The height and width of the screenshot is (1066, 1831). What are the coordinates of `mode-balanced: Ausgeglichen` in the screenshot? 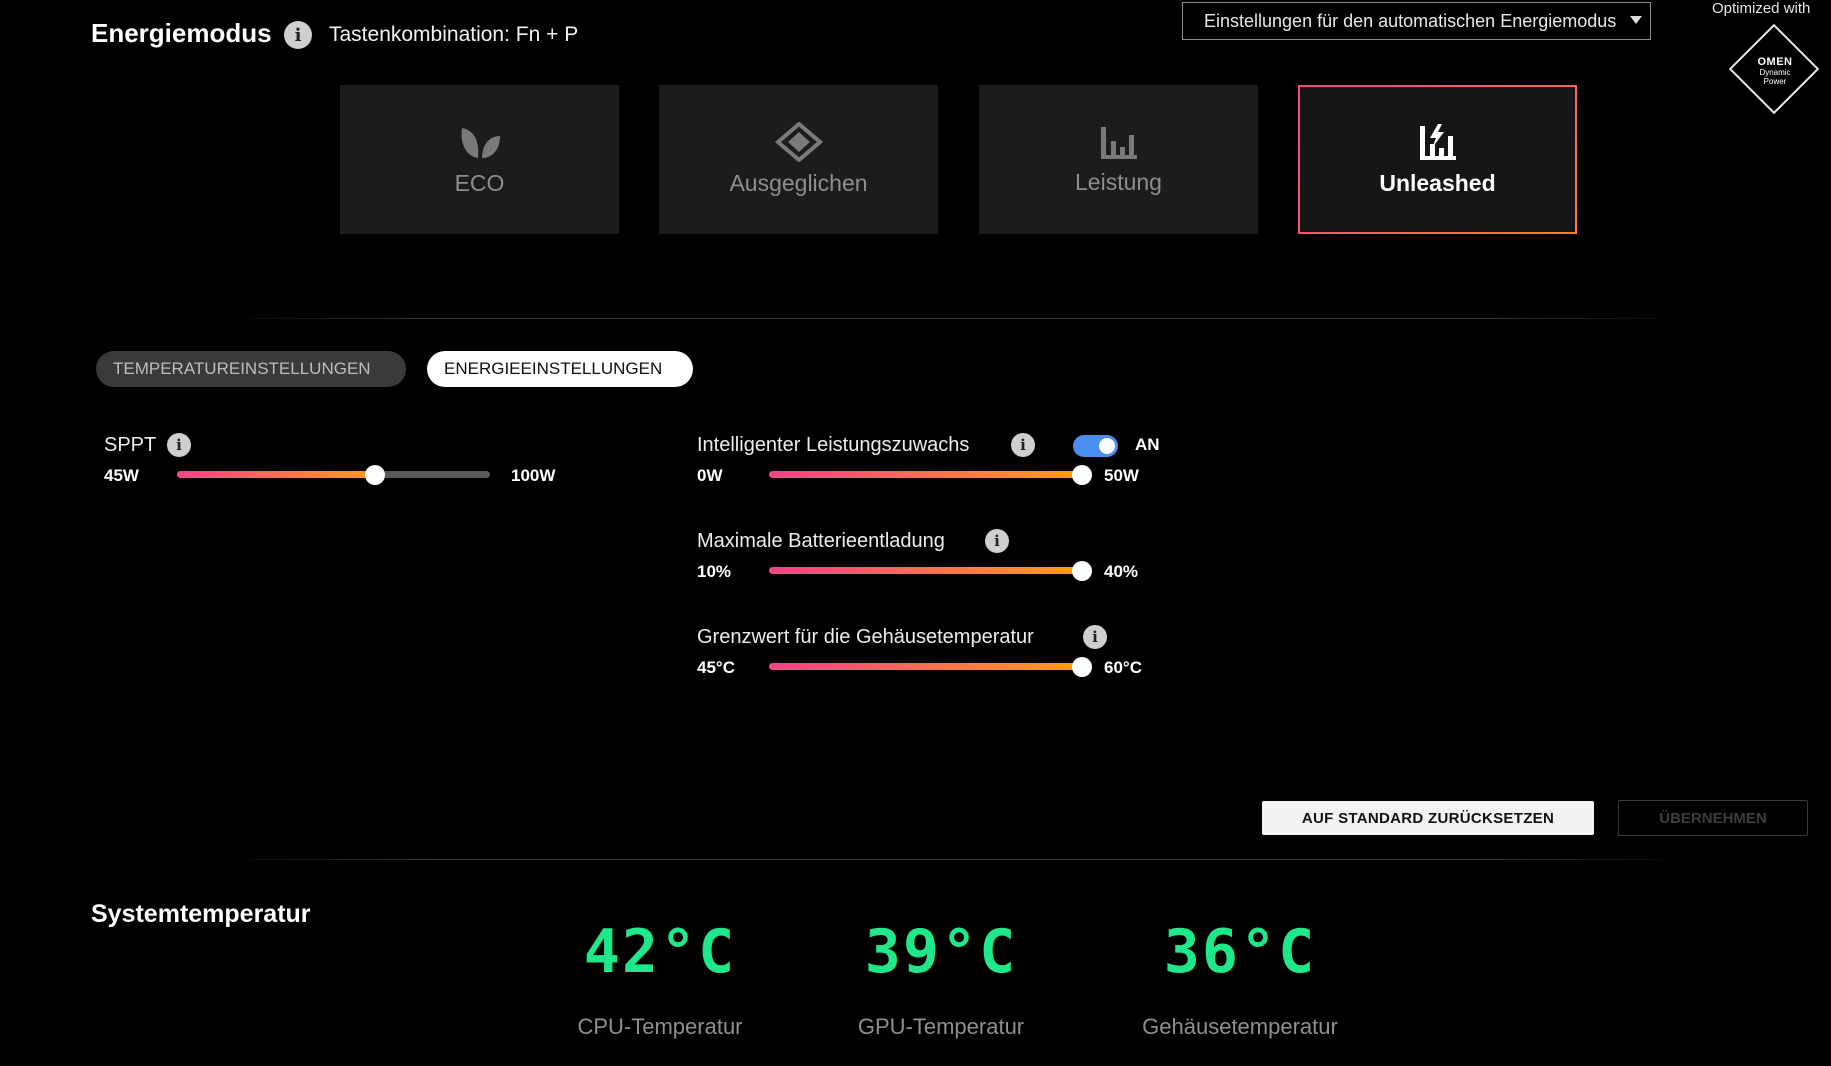 It's located at (798, 159).